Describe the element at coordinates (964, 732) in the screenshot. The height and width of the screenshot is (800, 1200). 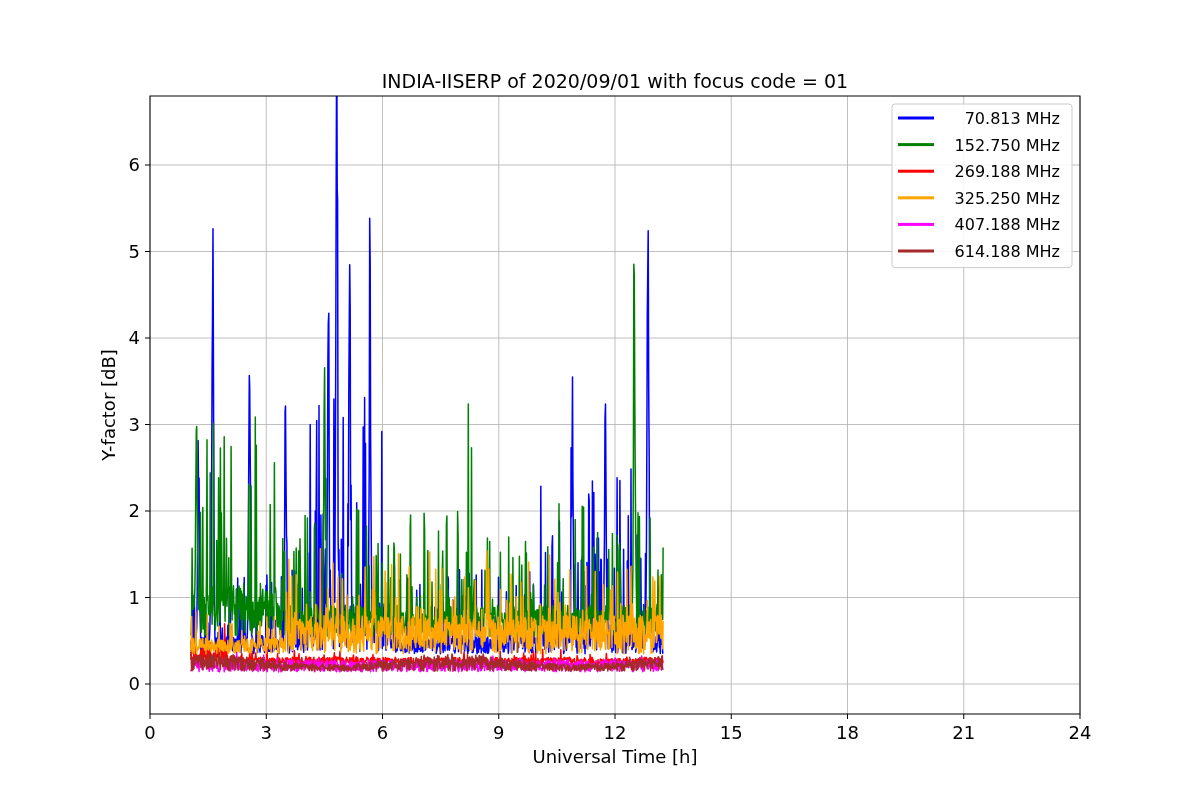
I see `tick-label: 21` at that location.